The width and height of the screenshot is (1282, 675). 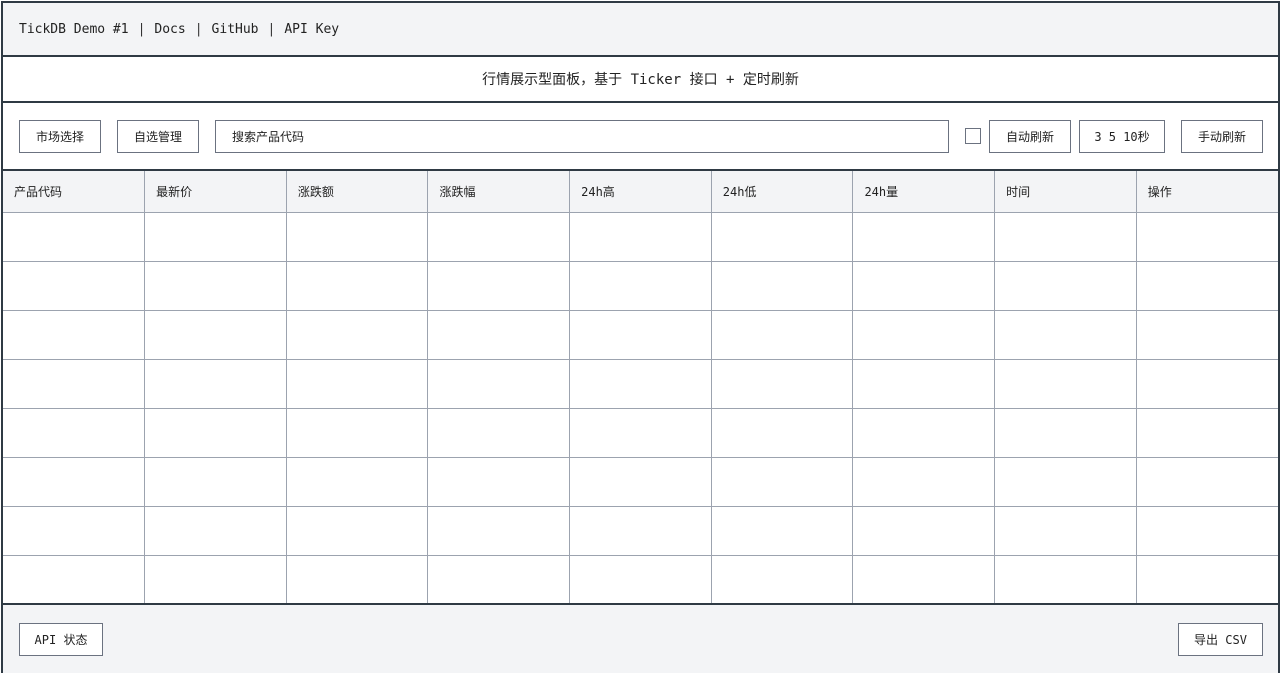 I want to click on column-header-last-price: 最新价, so click(x=215, y=192).